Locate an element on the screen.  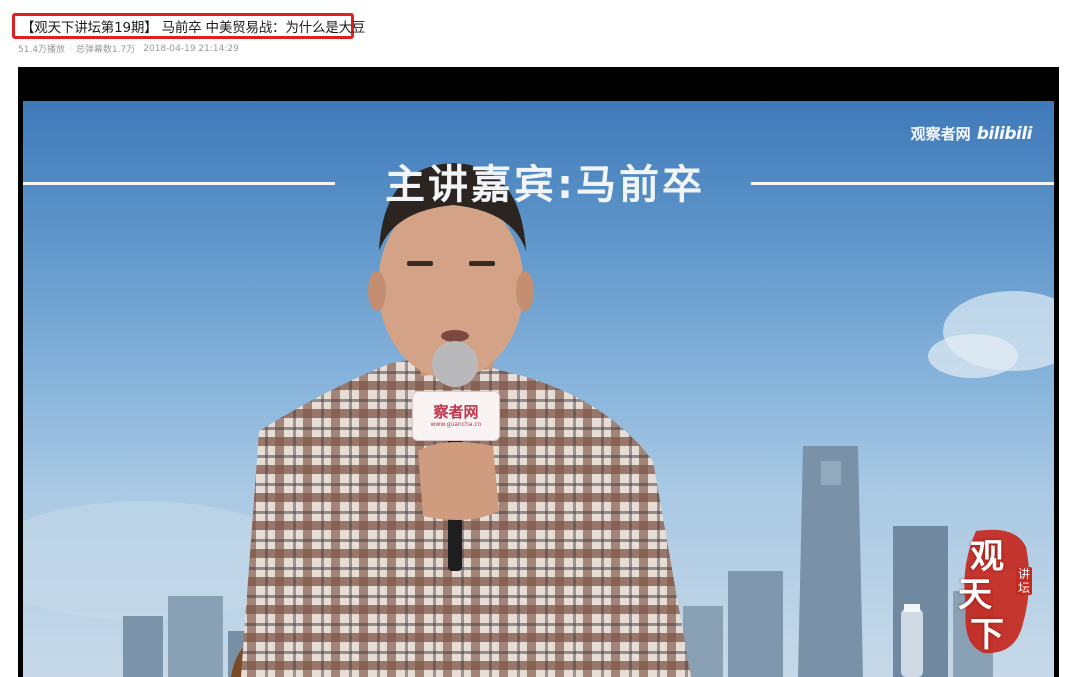
logo-subtitle: 讲坛 is located at coordinates (1024, 581).